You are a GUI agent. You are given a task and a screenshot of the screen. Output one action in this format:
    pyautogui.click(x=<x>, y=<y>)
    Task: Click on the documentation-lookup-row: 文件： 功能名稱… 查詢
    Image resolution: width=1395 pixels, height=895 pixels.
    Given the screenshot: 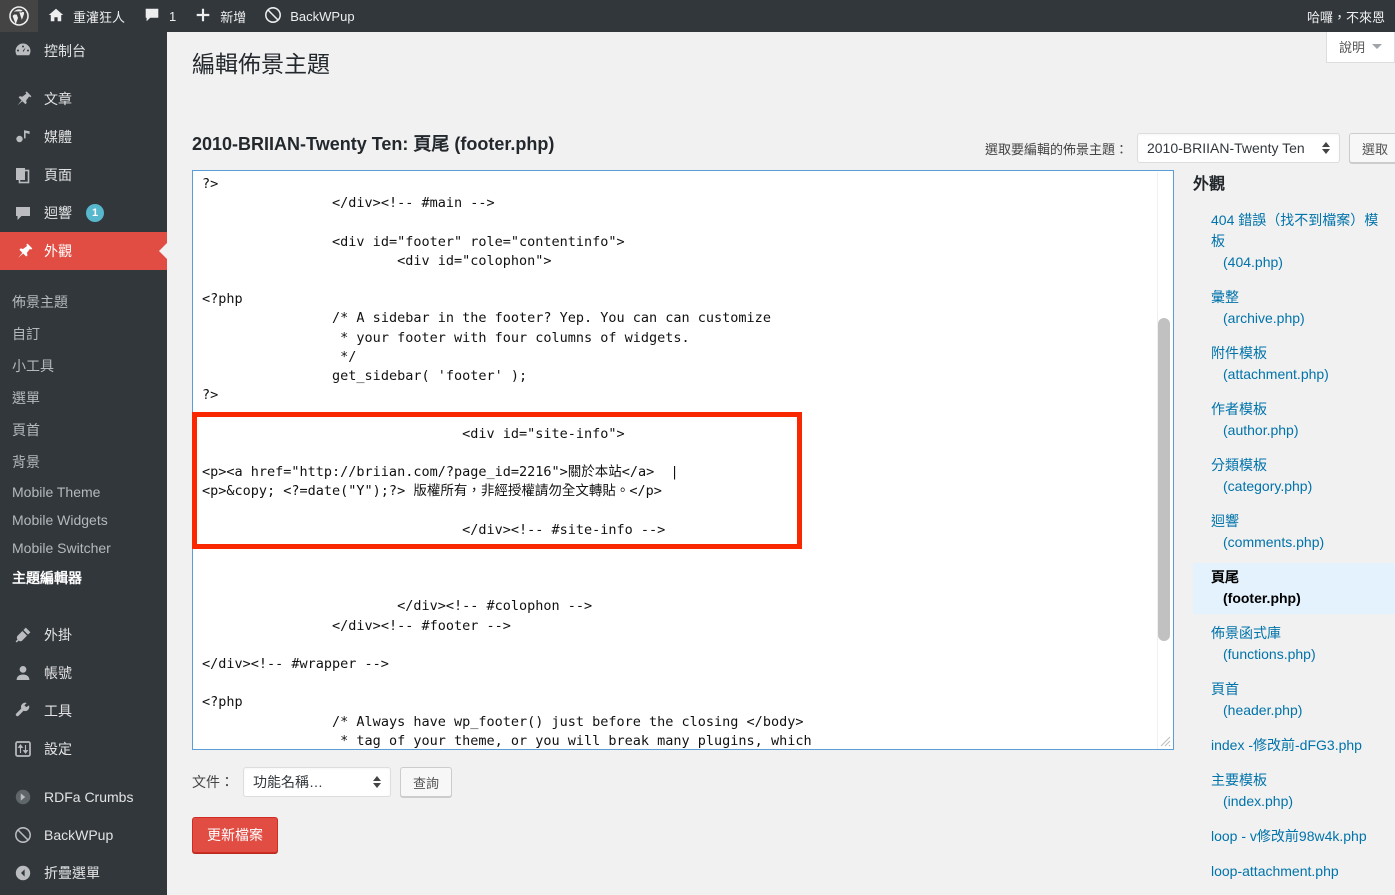 What is the action you would take?
    pyautogui.click(x=322, y=782)
    